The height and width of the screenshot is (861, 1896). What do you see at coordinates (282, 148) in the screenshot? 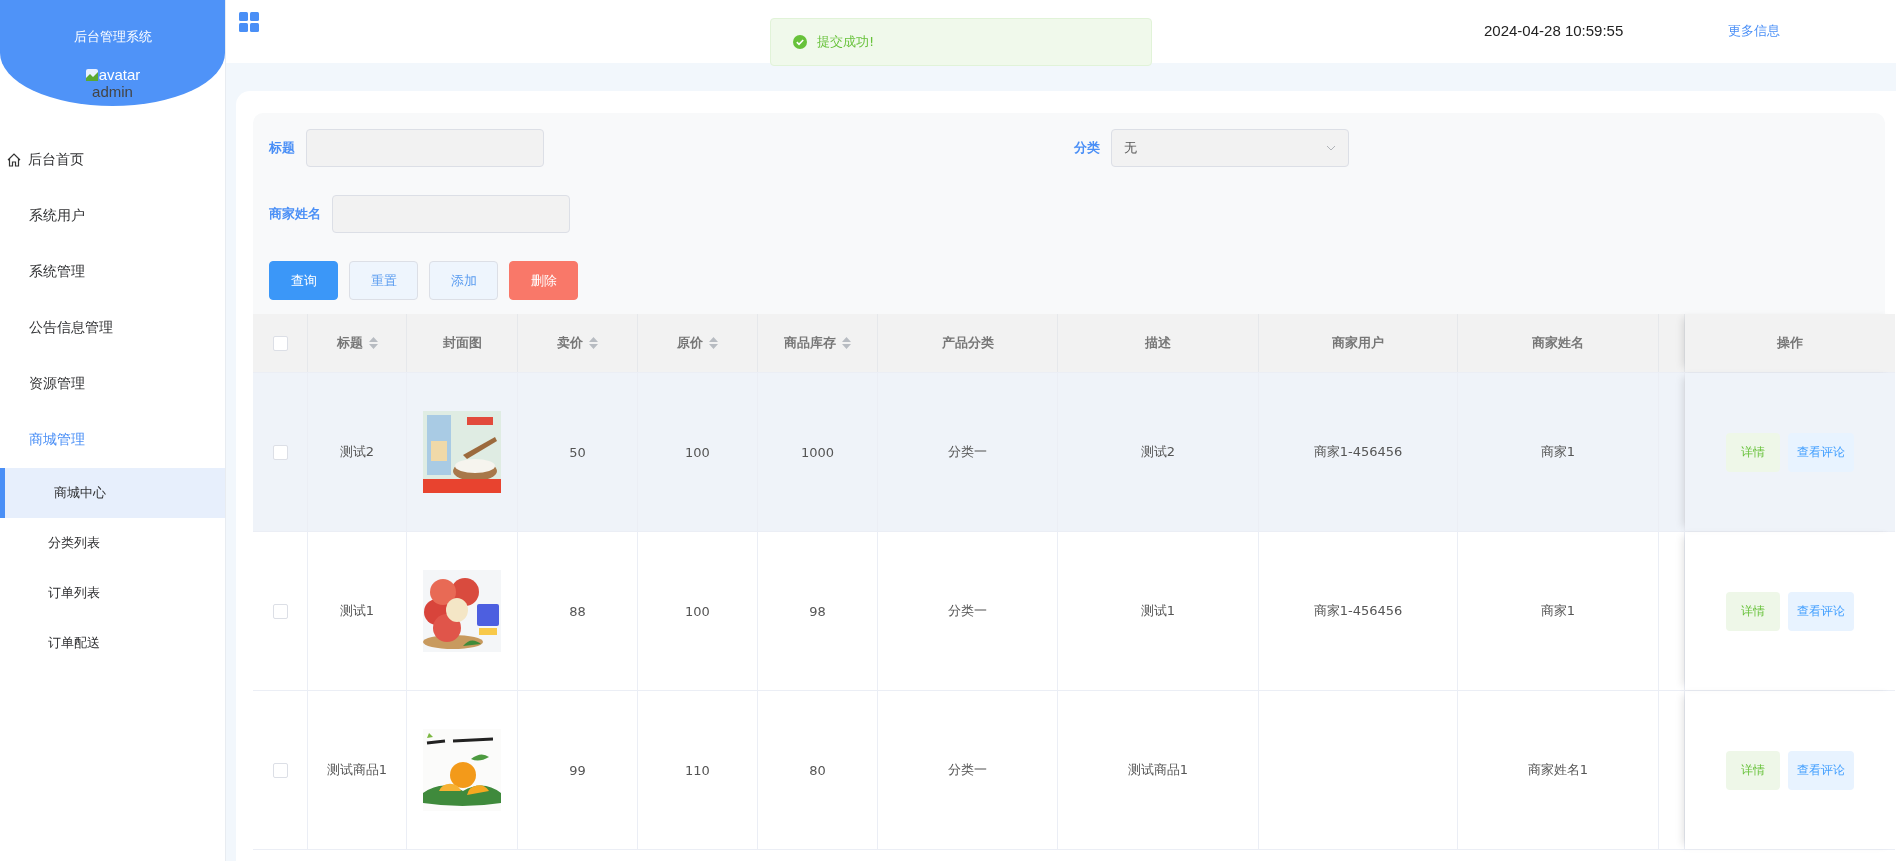
I see `field-label: 标题` at bounding box center [282, 148].